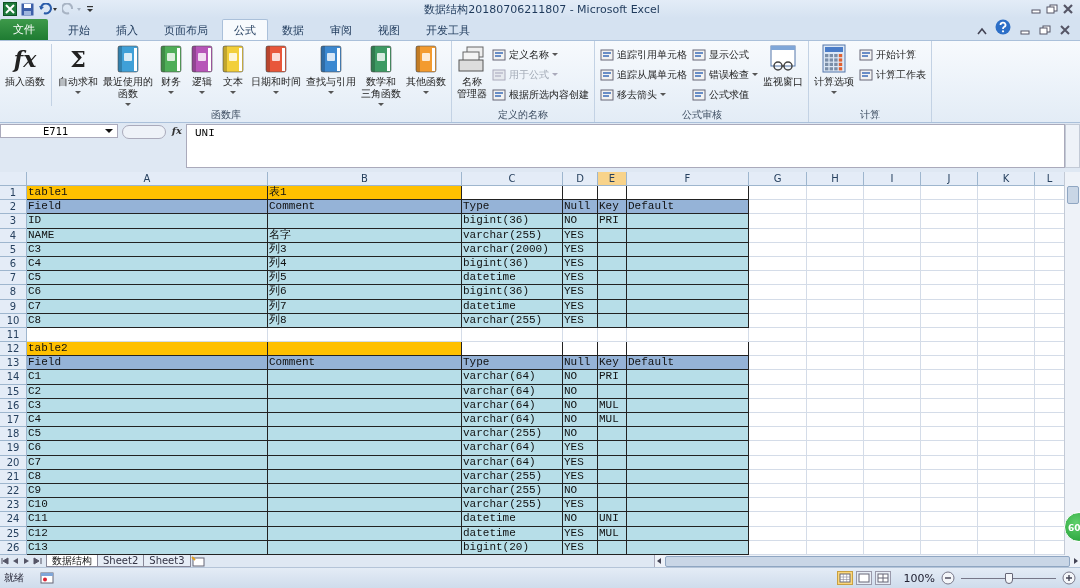  What do you see at coordinates (580, 179) in the screenshot?
I see `column-header: D` at bounding box center [580, 179].